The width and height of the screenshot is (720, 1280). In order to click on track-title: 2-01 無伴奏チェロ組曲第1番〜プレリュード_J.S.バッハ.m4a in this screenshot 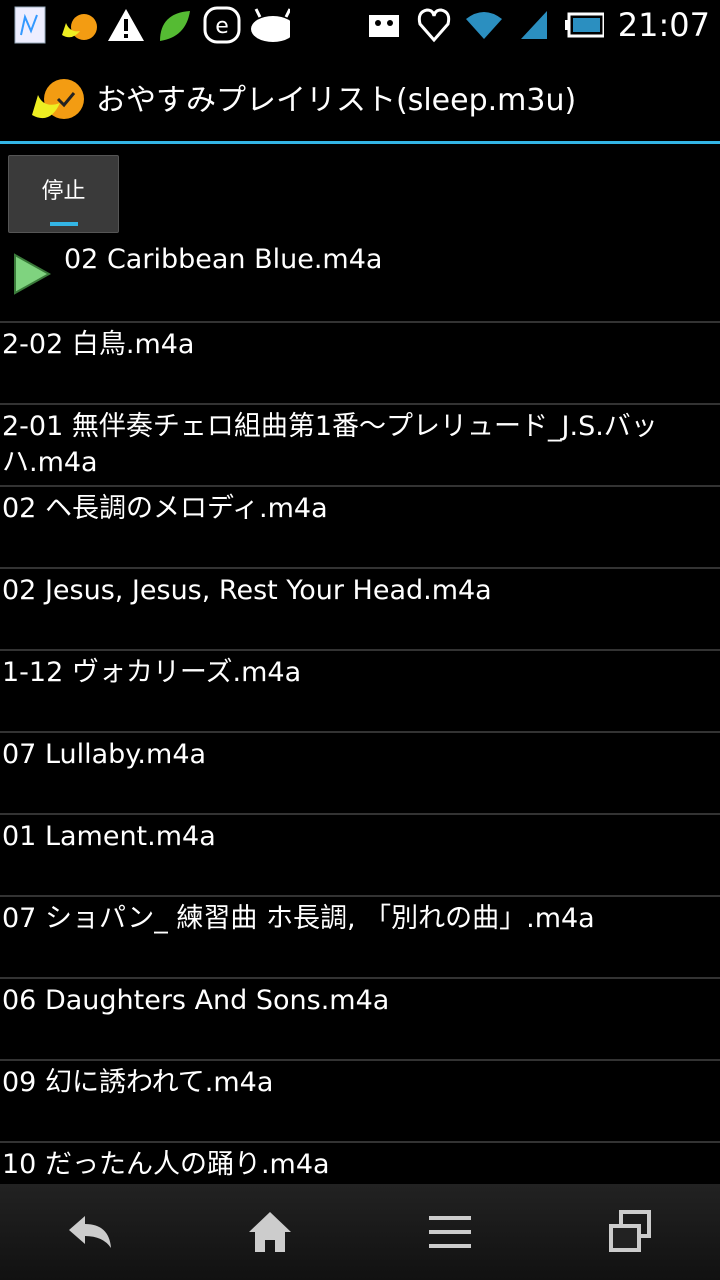, I will do `click(330, 444)`.